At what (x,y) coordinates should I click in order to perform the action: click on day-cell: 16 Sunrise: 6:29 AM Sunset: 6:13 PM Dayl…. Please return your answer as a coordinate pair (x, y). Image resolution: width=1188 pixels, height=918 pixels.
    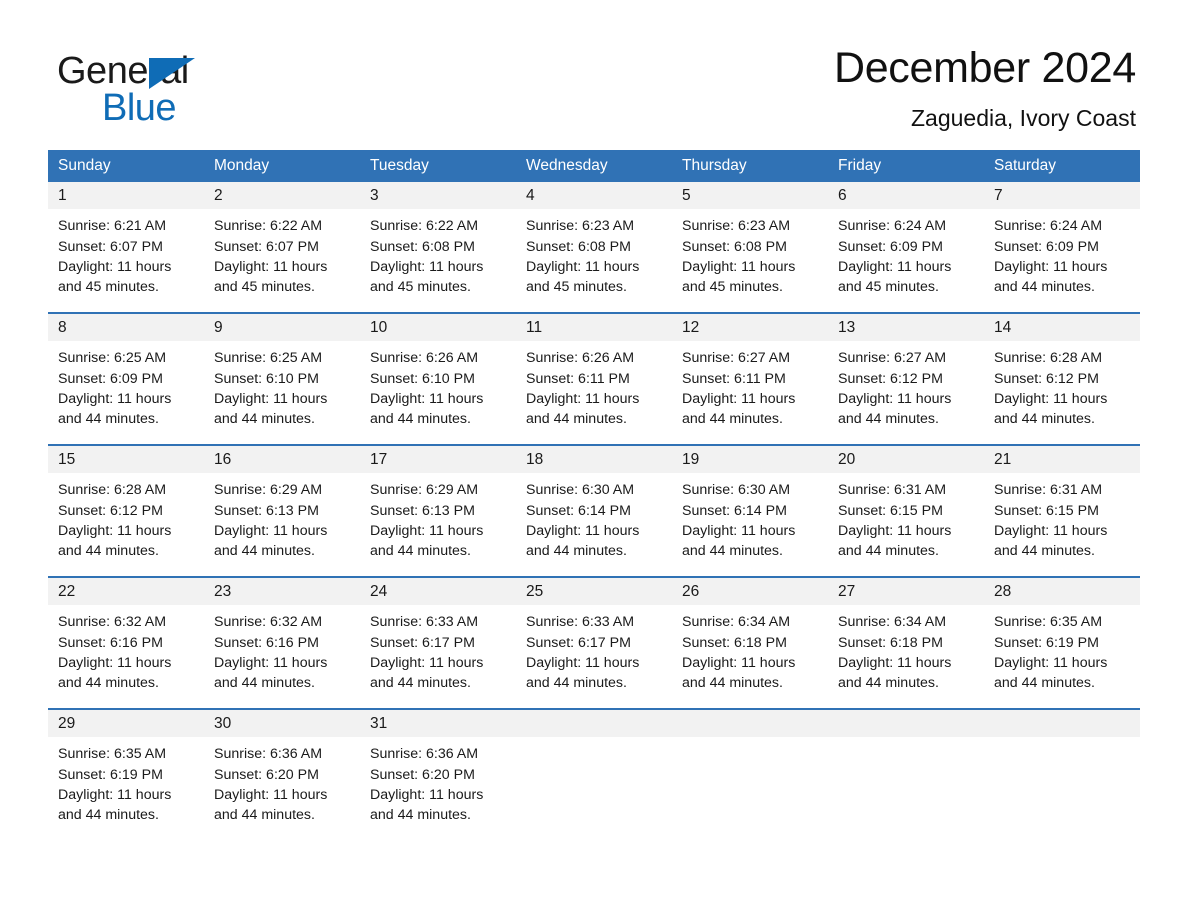
    Looking at the image, I should click on (282, 505).